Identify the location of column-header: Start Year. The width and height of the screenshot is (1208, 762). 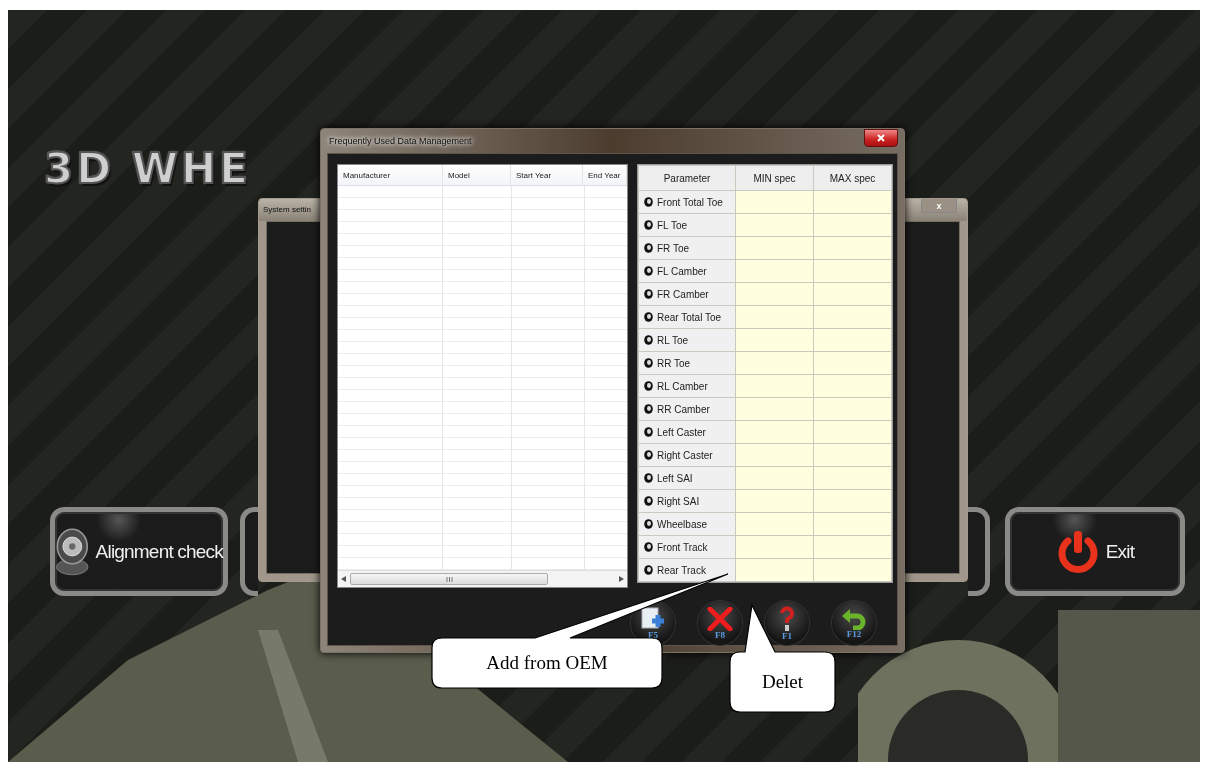
(547, 175).